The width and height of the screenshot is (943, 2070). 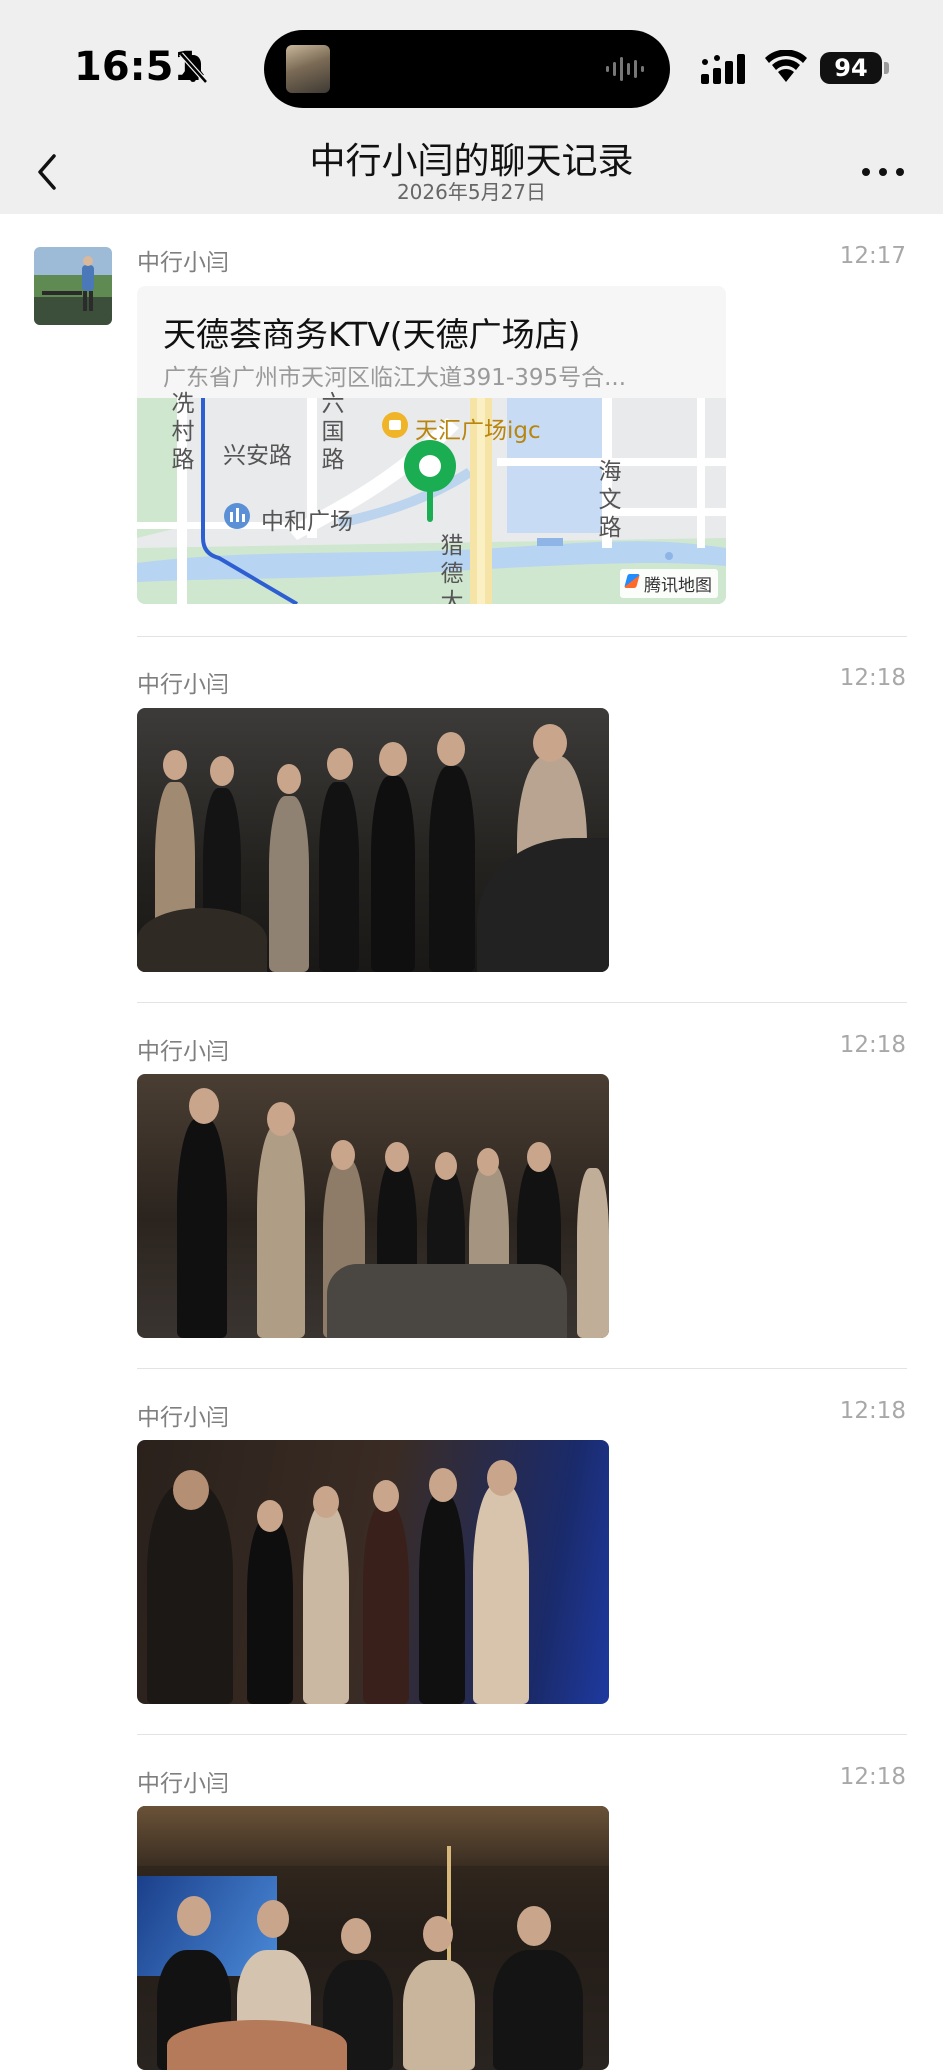 What do you see at coordinates (625, 69) in the screenshot?
I see `audio-wave-icon` at bounding box center [625, 69].